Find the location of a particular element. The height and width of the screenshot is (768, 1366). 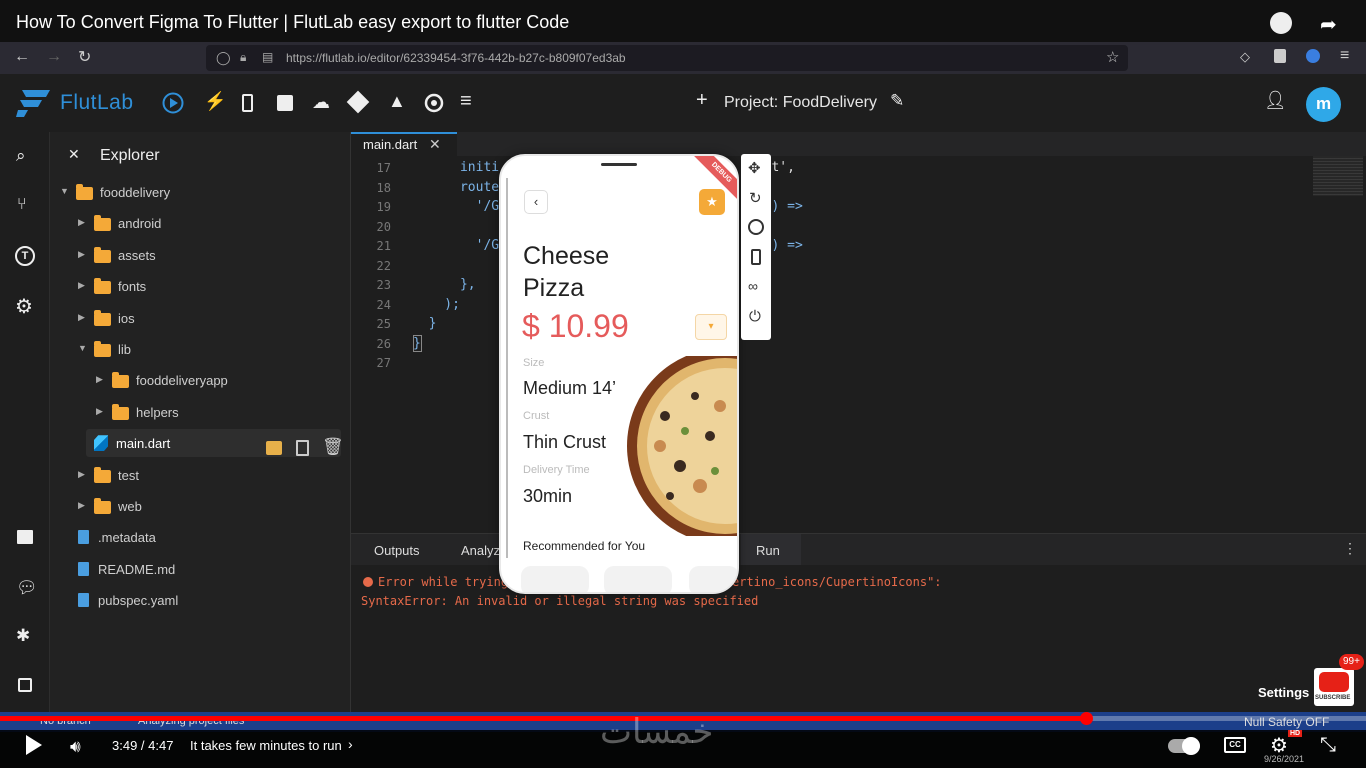

play-icon is located at coordinates (34, 745).